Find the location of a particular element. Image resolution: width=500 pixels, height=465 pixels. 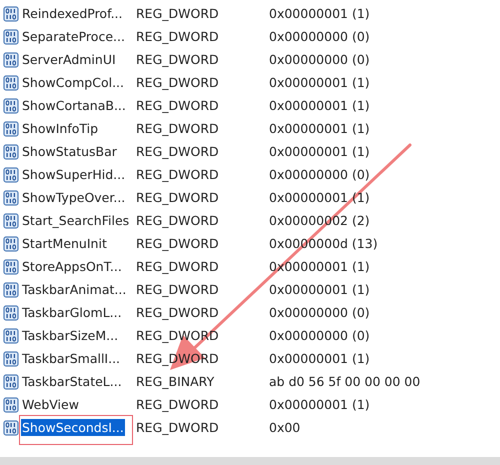

value-name: ServerAdminUI is located at coordinates (69, 59).